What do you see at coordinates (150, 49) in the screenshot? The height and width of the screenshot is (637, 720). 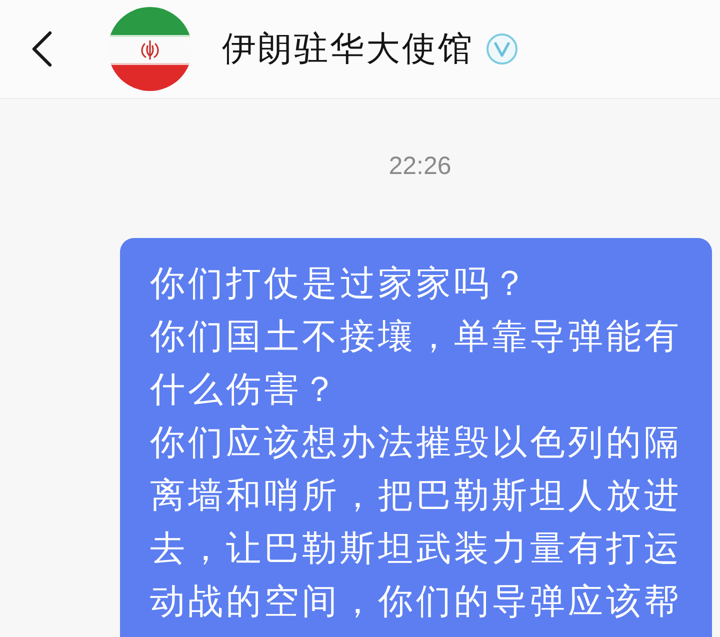 I see `flag-avatar-icon` at bounding box center [150, 49].